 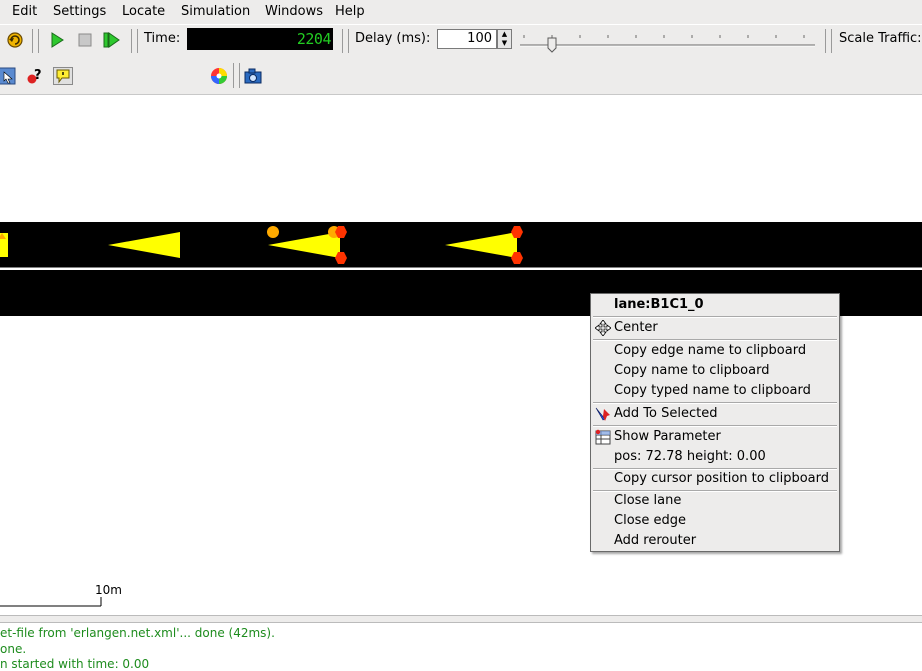 I want to click on scale-traffic-label: Scale Traffic:, so click(x=880, y=38).